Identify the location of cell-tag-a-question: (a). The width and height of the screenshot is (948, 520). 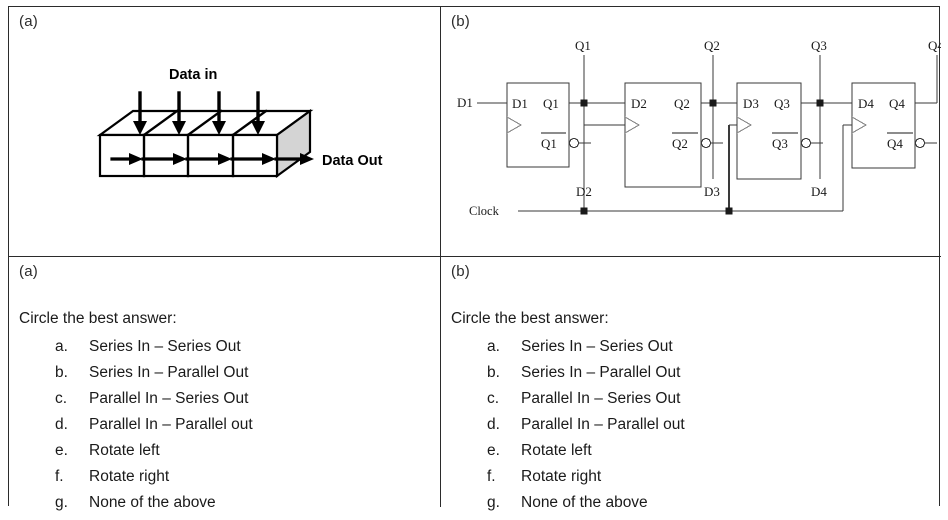
(28, 271).